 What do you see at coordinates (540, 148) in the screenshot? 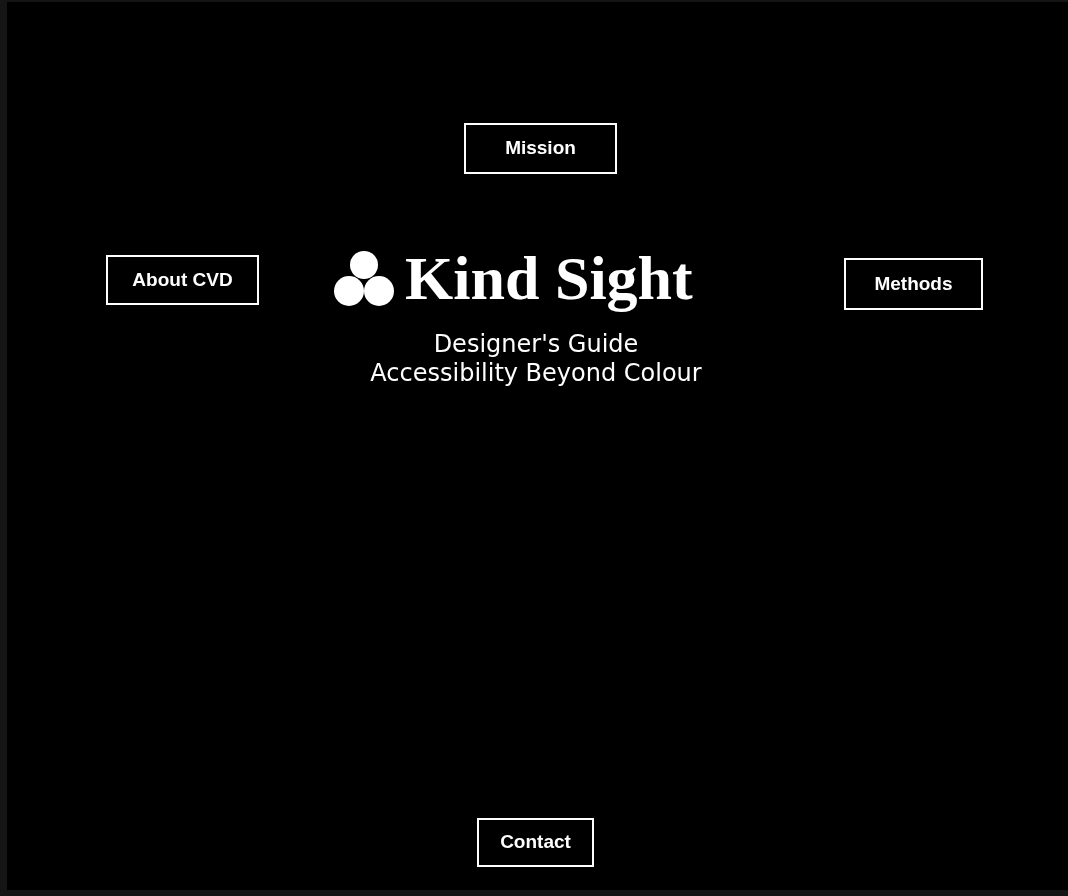
I see `nav-button: Mission` at bounding box center [540, 148].